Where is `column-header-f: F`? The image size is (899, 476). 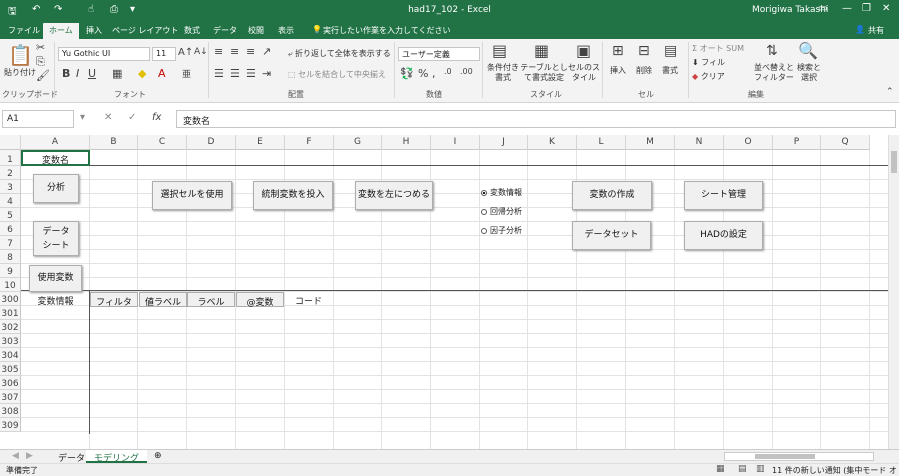 column-header-f: F is located at coordinates (309, 142).